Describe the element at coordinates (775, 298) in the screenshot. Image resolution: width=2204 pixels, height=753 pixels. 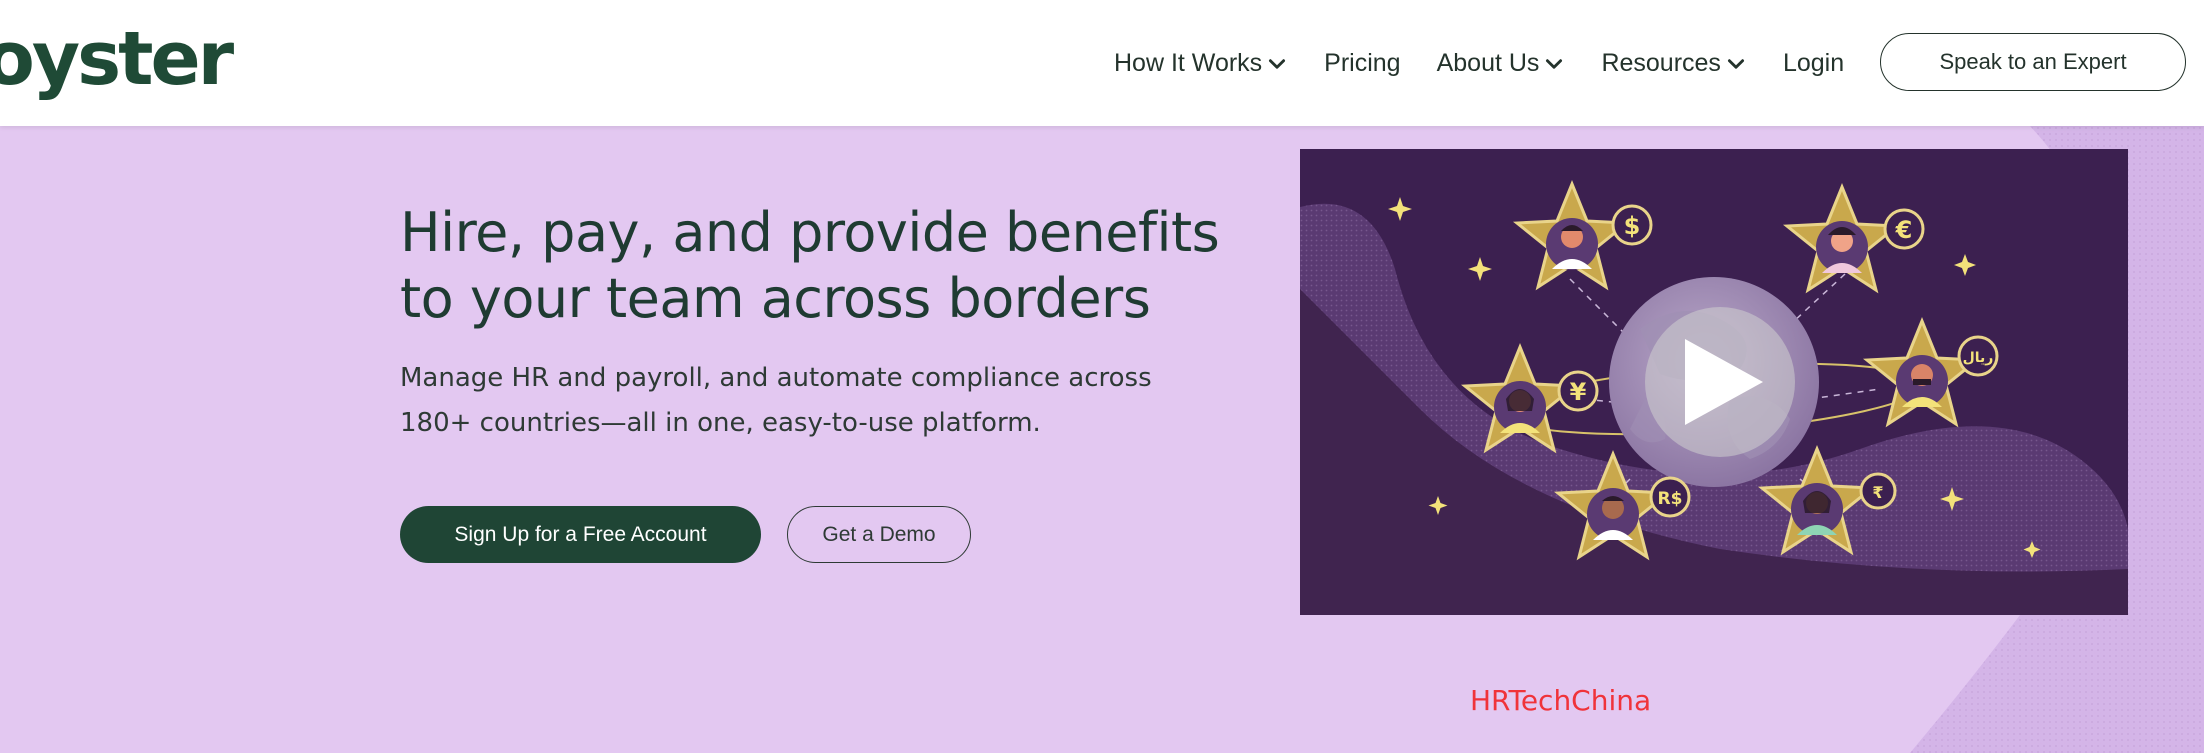
I see `hero-headline-line-2: to your team across borders` at that location.